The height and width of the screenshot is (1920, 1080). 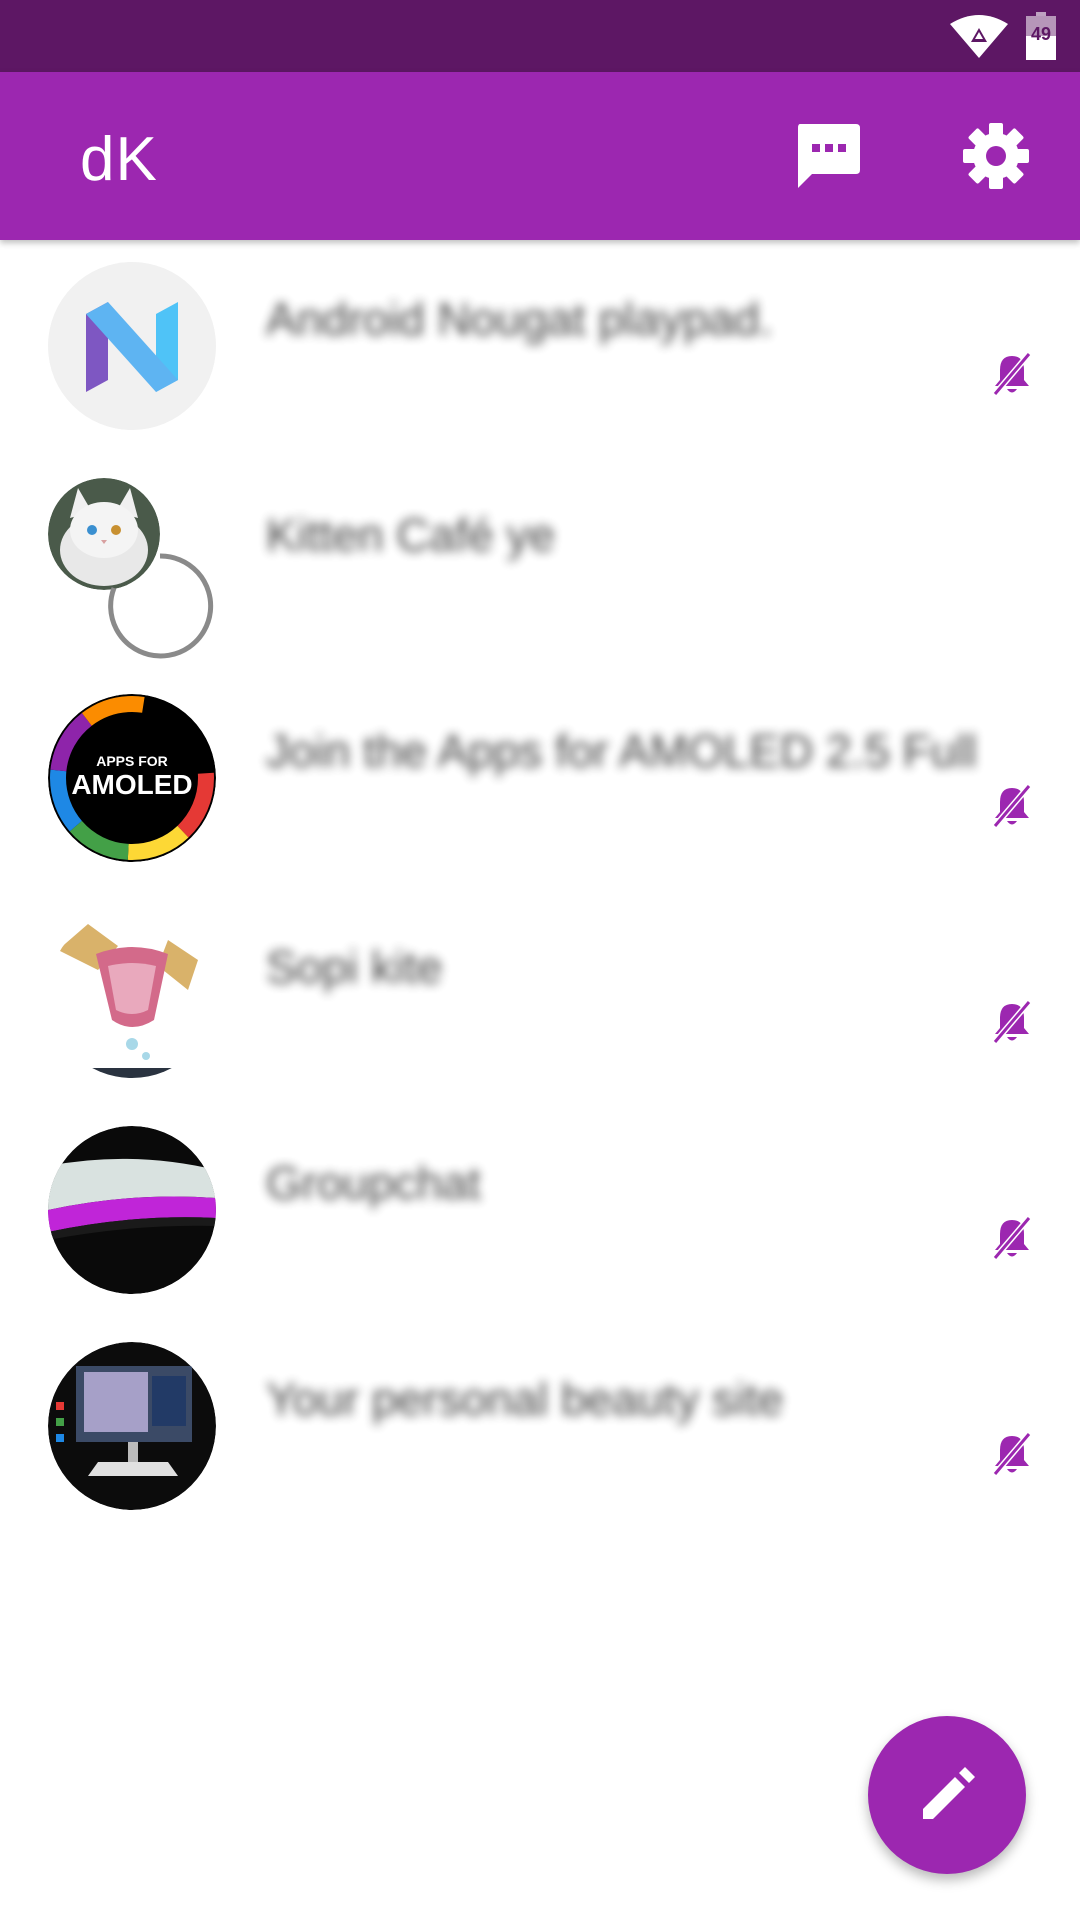 I want to click on conversation-item: Sopi kite, so click(x=540, y=996).